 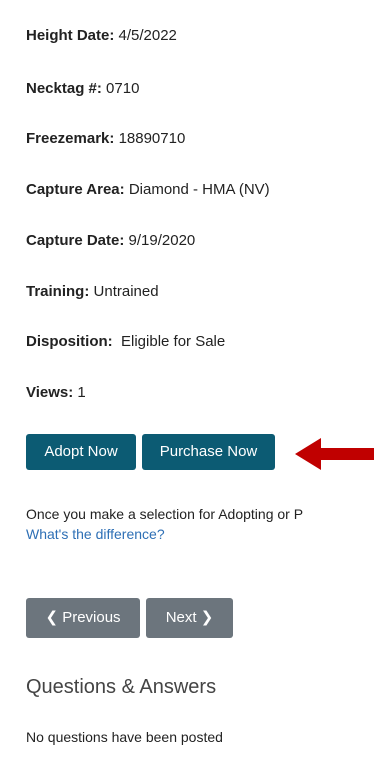 I want to click on field-value: 9/19/2020, so click(x=162, y=240).